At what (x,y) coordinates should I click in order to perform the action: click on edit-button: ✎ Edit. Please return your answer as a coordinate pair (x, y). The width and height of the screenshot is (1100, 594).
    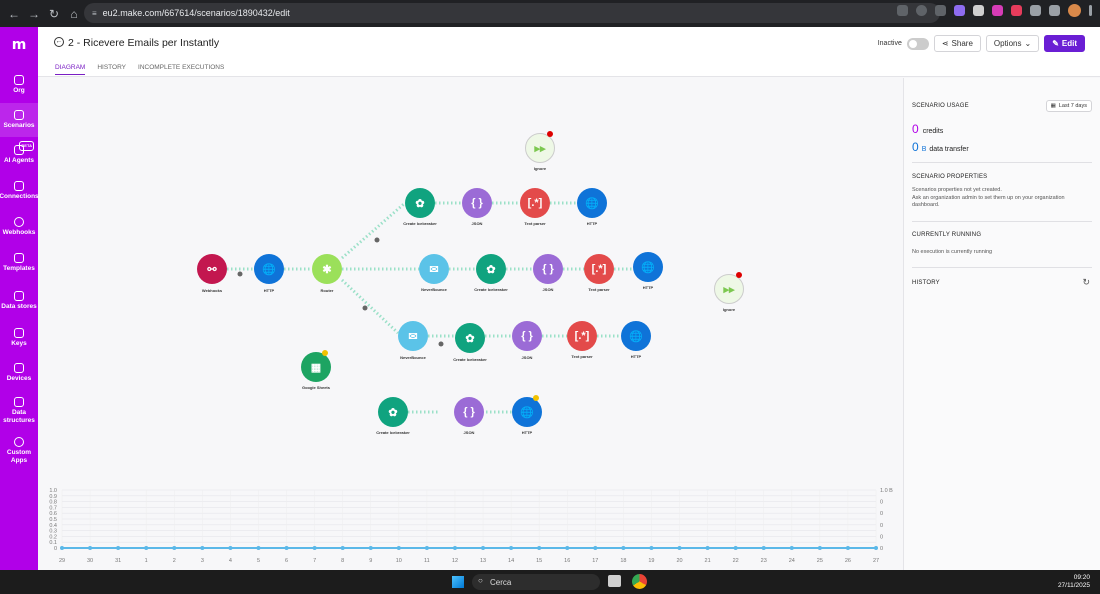
    Looking at the image, I should click on (1064, 43).